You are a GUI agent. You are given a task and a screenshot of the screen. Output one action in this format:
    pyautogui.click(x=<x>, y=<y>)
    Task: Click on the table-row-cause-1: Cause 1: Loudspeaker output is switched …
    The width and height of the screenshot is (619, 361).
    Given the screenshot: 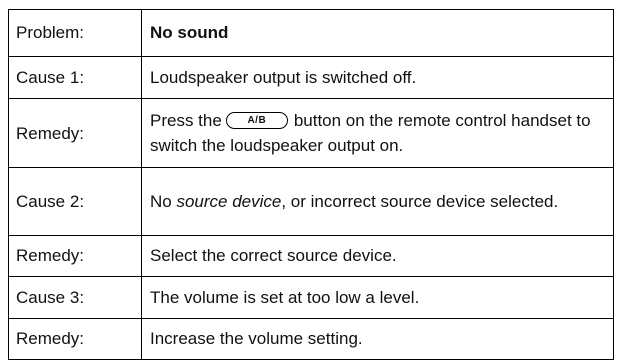 What is the action you would take?
    pyautogui.click(x=311, y=77)
    